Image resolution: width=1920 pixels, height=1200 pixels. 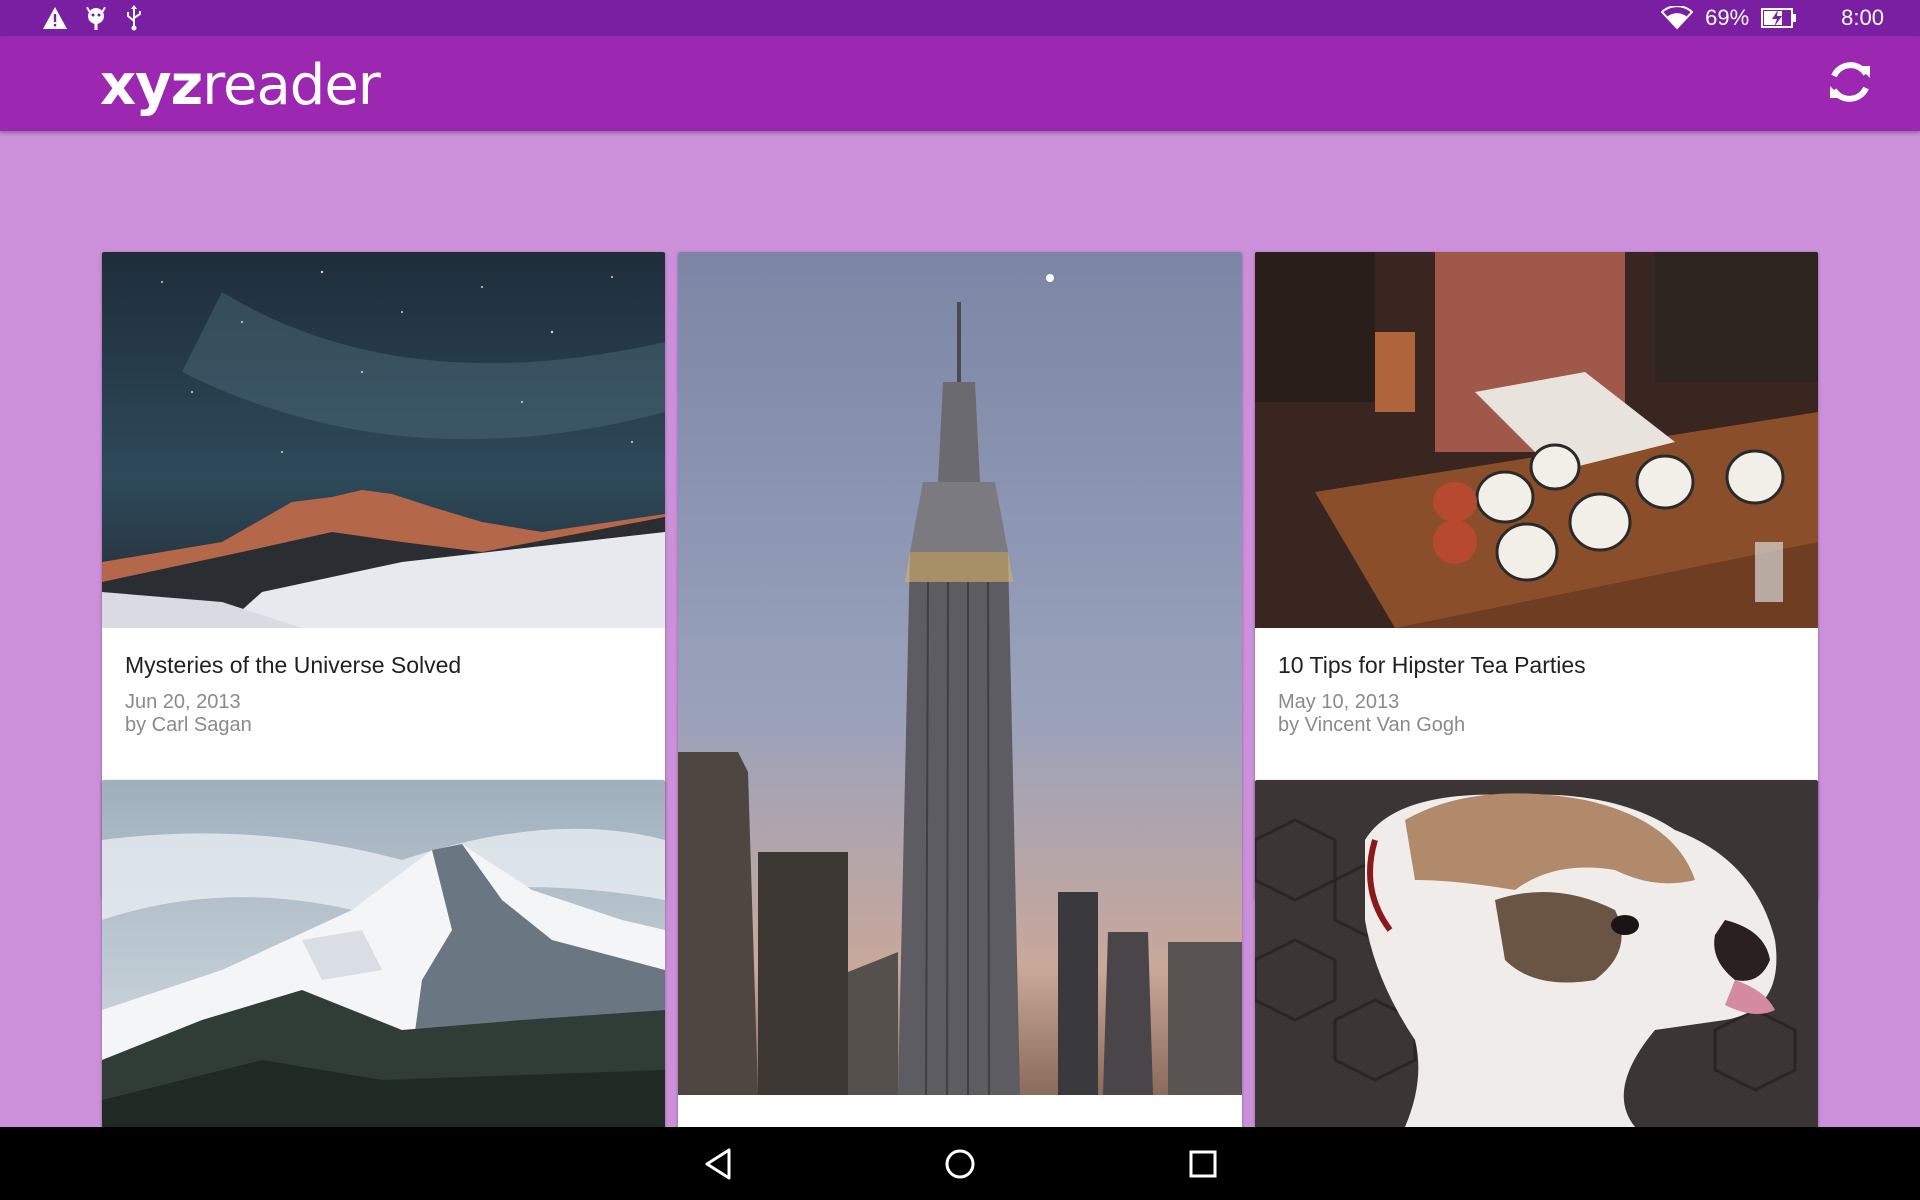 I want to click on logo-bold-part: xyz, so click(x=151, y=85).